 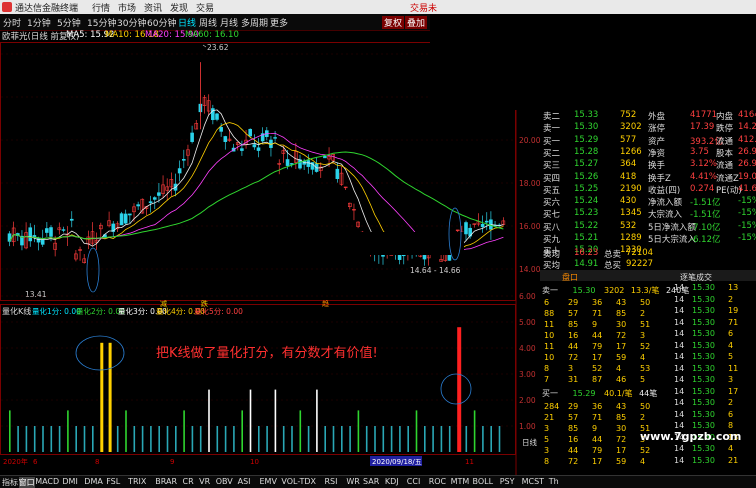 What do you see at coordinates (631, 238) in the screenshot?
I see `quote-level-volume: 1289` at bounding box center [631, 238].